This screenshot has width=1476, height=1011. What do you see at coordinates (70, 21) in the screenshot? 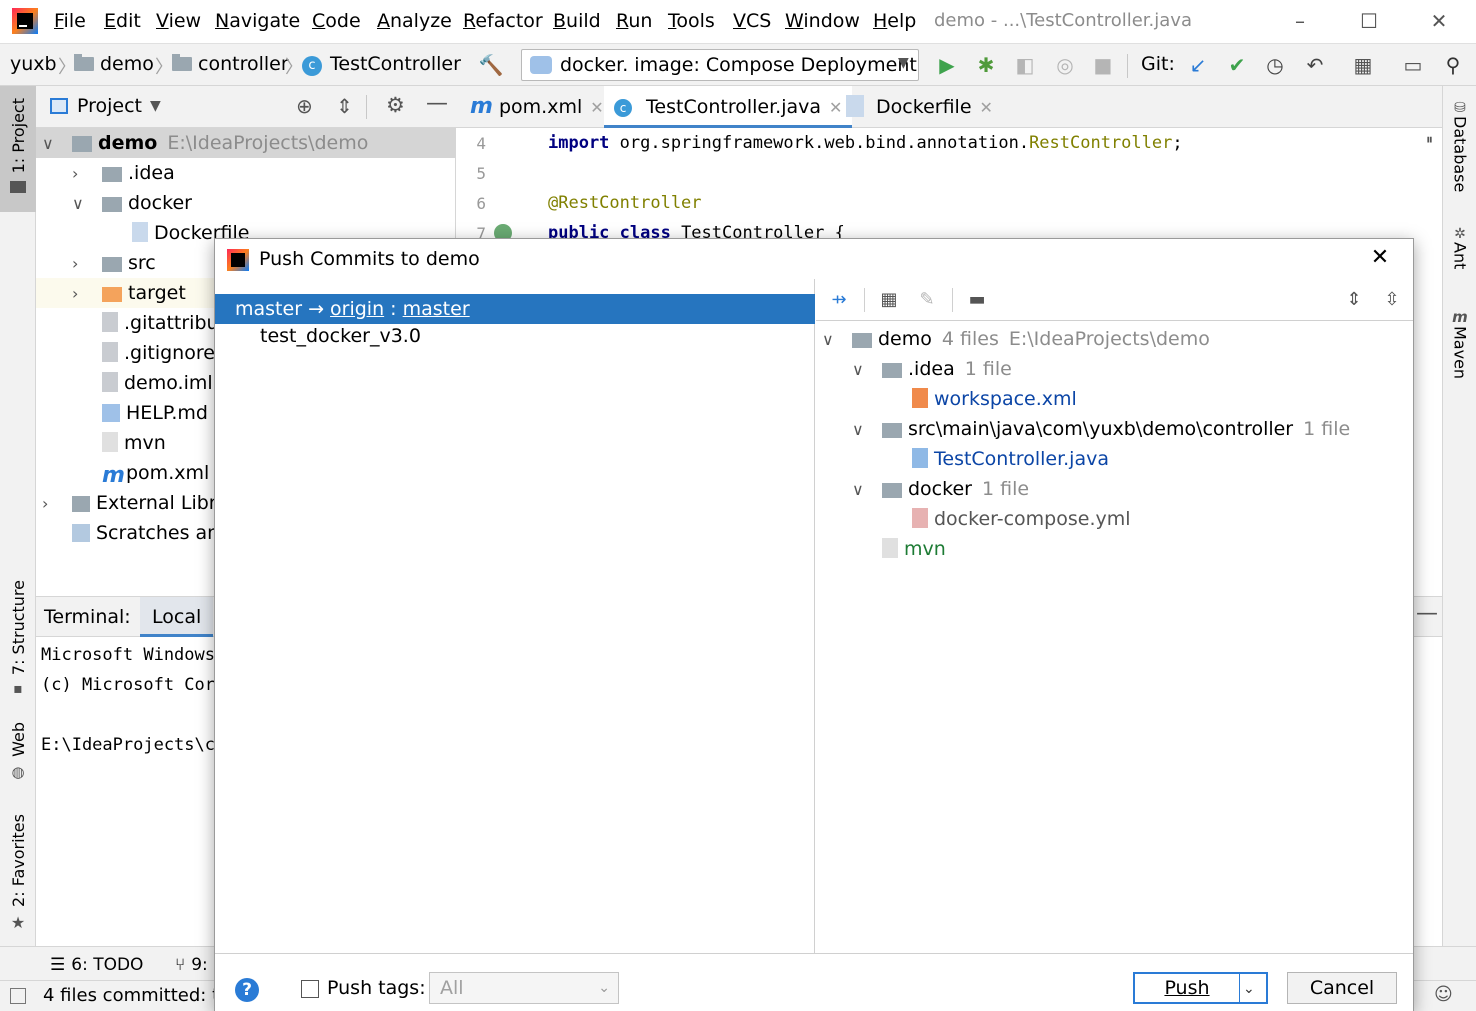
I see `menu-file: File` at bounding box center [70, 21].